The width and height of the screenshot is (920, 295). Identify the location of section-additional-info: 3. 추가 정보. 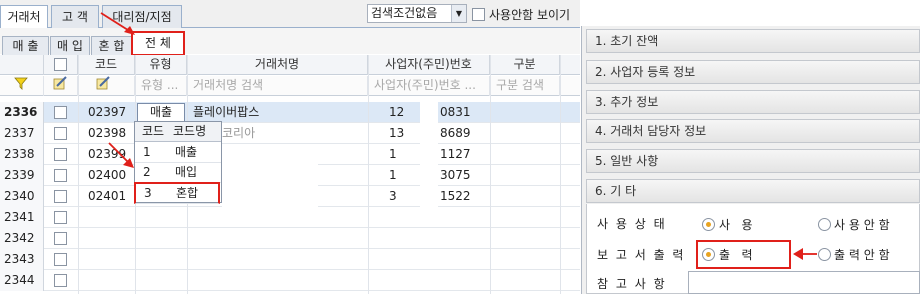
(753, 102).